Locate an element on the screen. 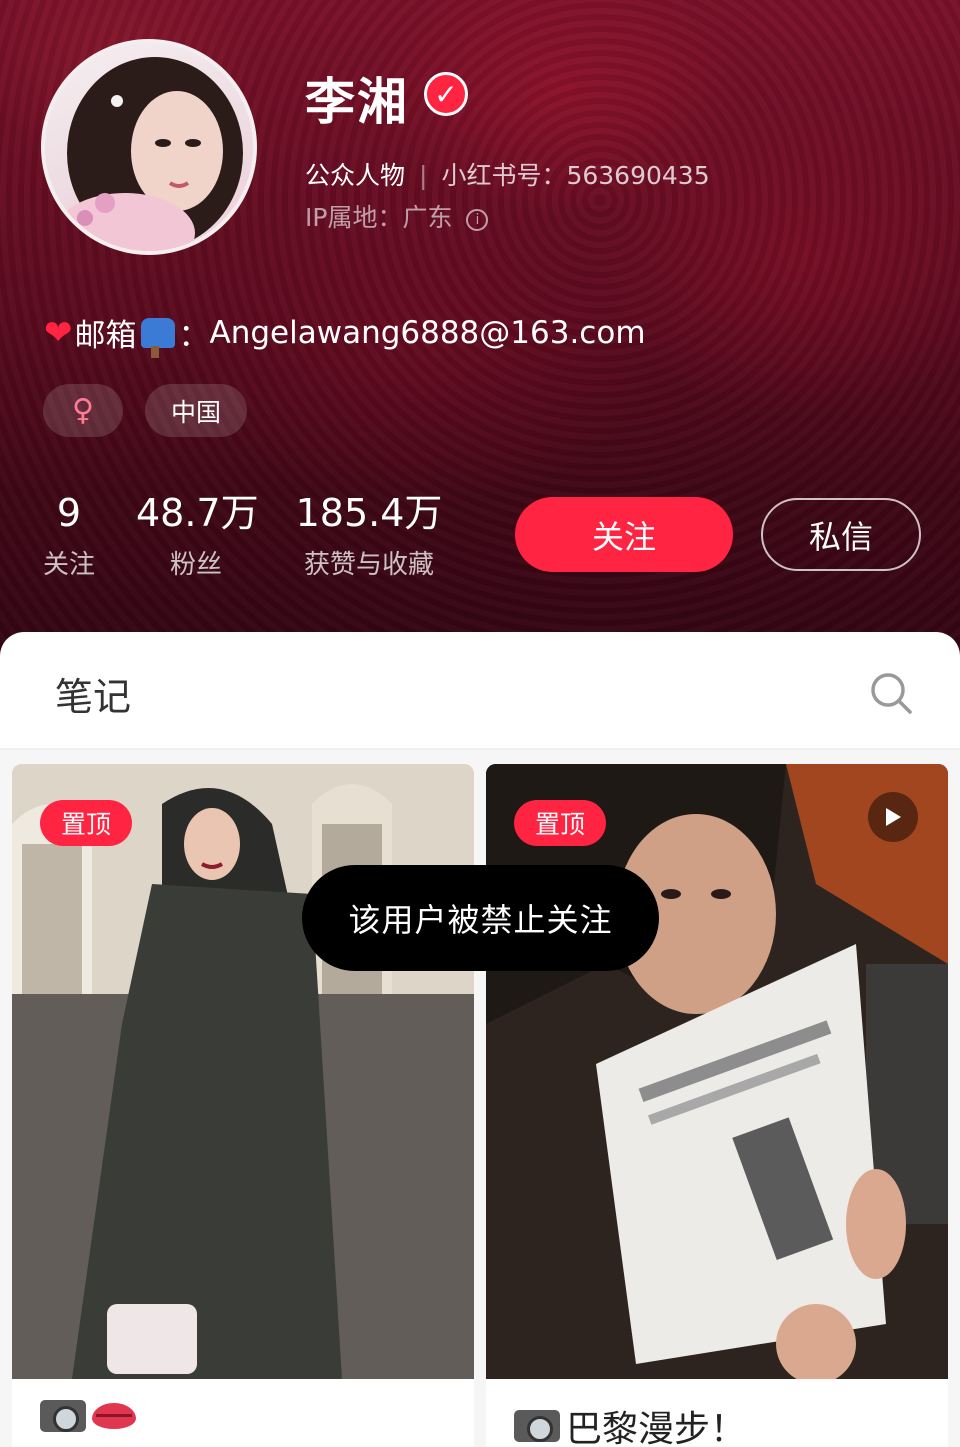  ip-location: IP属地：广东 i is located at coordinates (397, 216).